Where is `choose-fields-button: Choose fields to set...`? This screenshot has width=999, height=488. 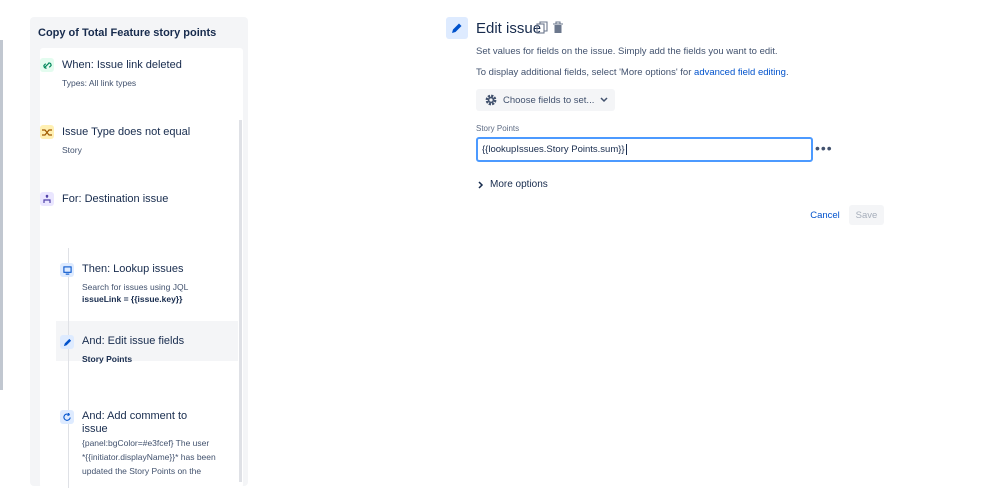
choose-fields-button: Choose fields to set... is located at coordinates (545, 100).